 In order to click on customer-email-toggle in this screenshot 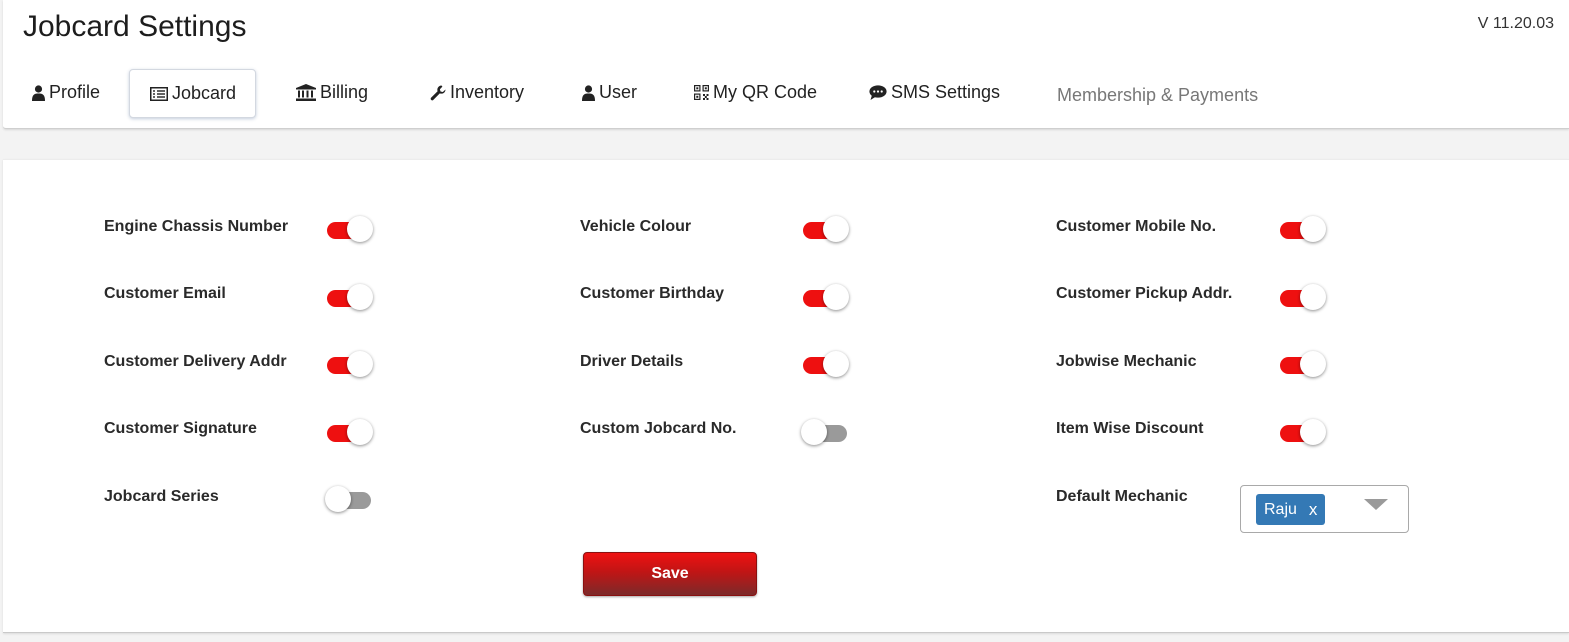, I will do `click(350, 299)`.